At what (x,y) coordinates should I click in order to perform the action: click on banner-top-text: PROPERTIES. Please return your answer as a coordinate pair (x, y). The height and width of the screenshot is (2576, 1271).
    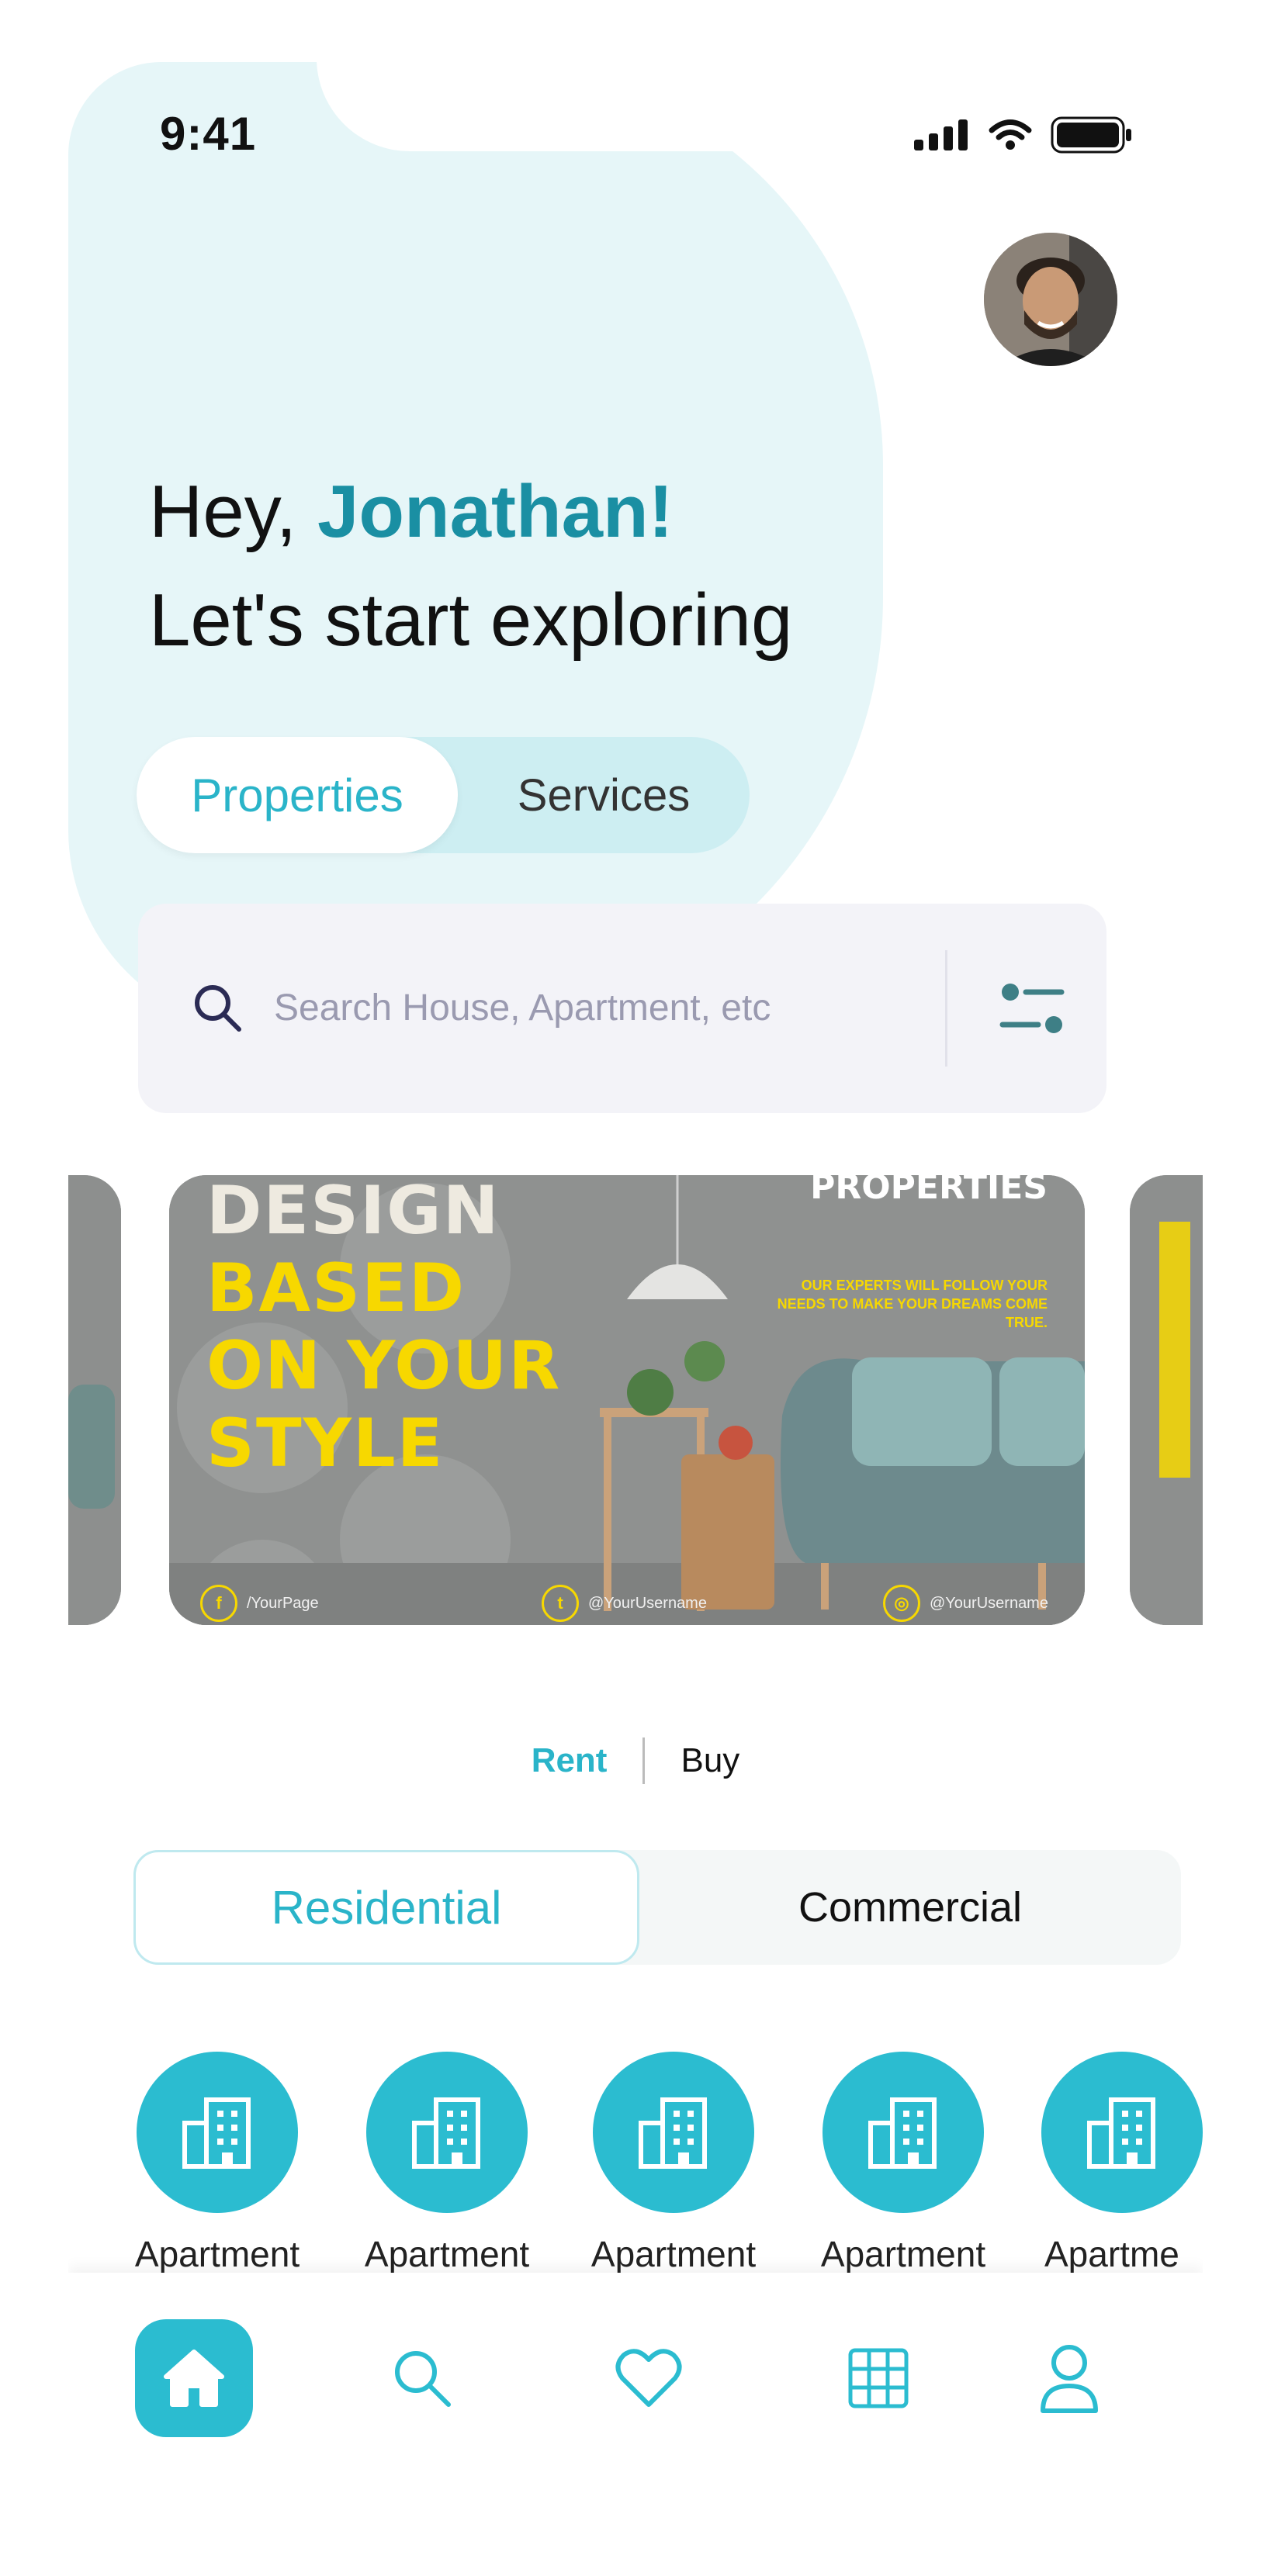
    Looking at the image, I should click on (929, 1191).